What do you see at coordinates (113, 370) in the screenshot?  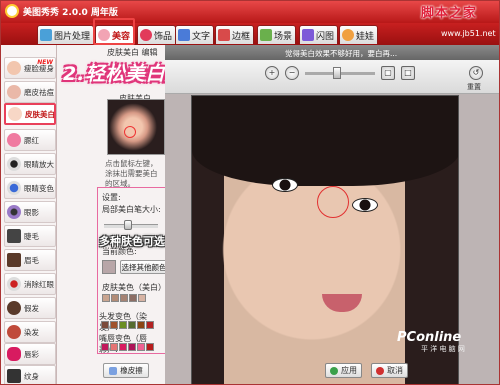 I see `eraser-icon` at bounding box center [113, 370].